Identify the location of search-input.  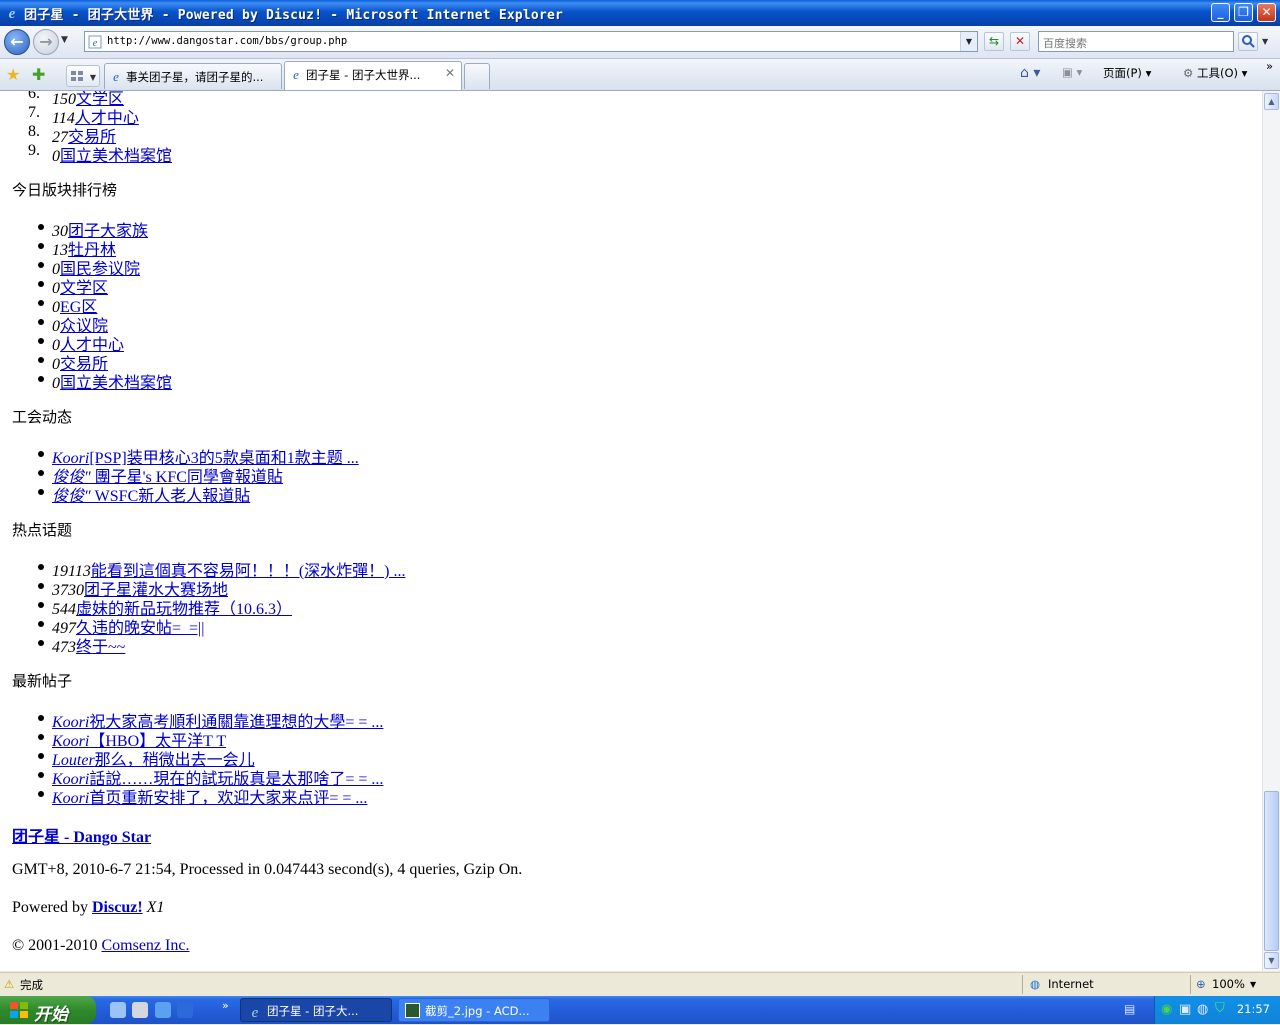
(1136, 43).